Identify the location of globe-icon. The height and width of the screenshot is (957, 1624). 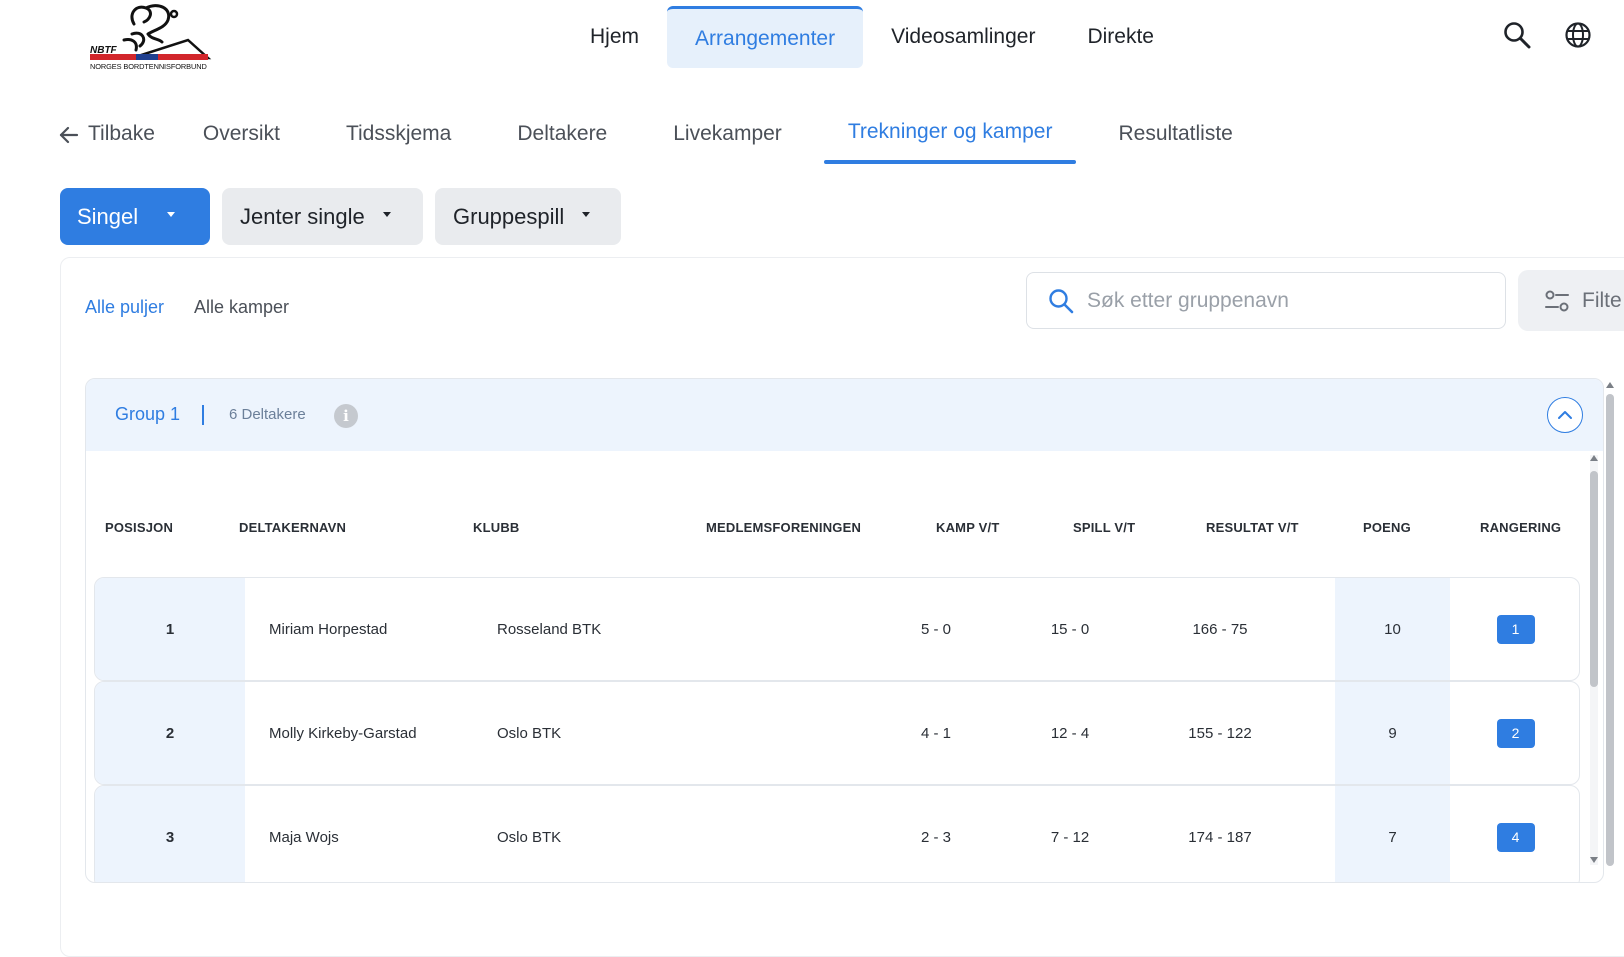
(1578, 35).